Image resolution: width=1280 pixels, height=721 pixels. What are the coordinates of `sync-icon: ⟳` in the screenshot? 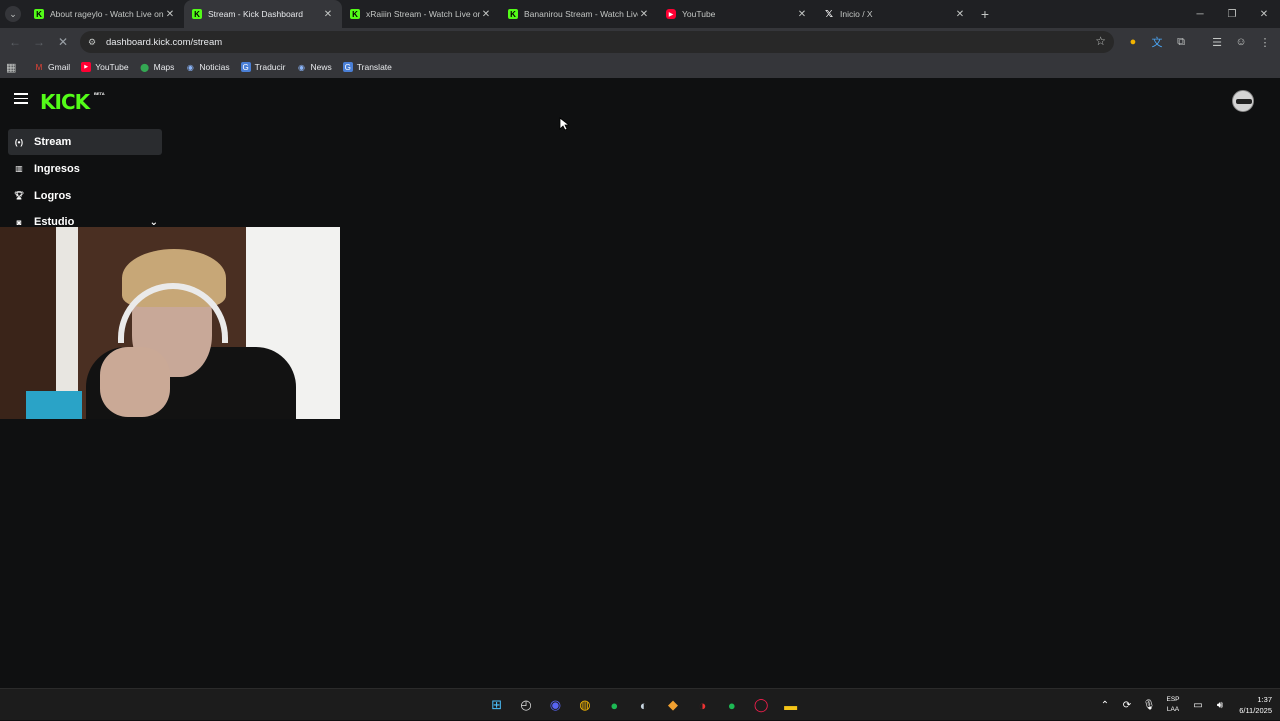 It's located at (1127, 705).